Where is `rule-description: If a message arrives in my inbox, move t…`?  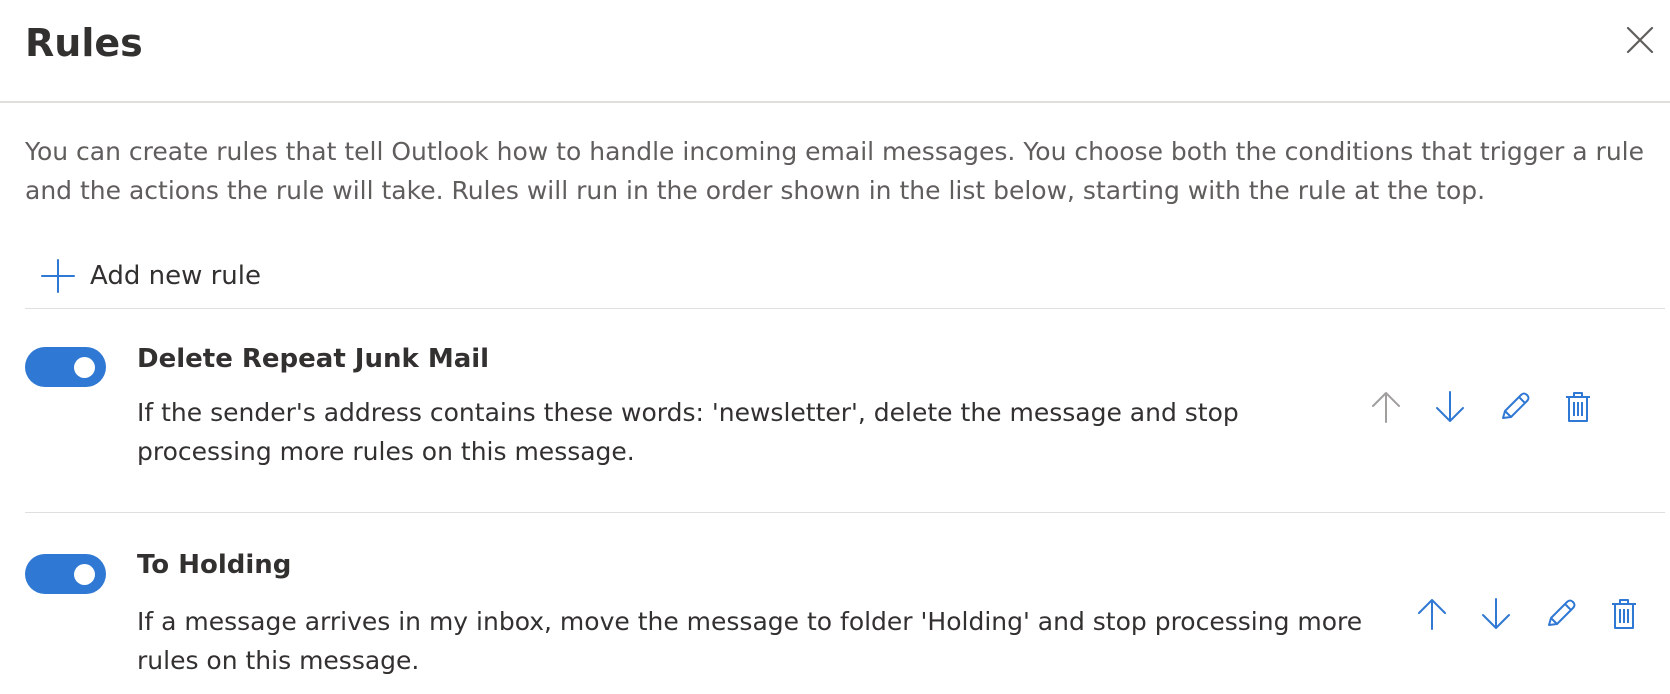 rule-description: If a message arrives in my inbox, move t… is located at coordinates (750, 641).